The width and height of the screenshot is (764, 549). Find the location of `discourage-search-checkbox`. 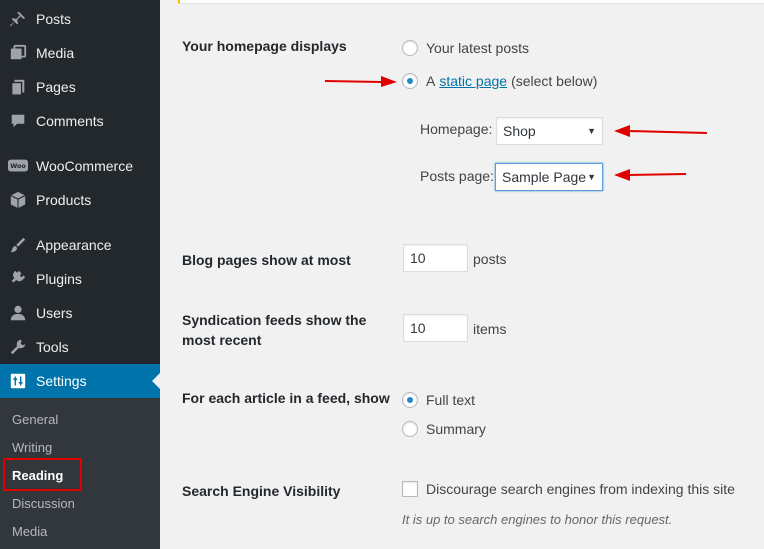

discourage-search-checkbox is located at coordinates (410, 489).